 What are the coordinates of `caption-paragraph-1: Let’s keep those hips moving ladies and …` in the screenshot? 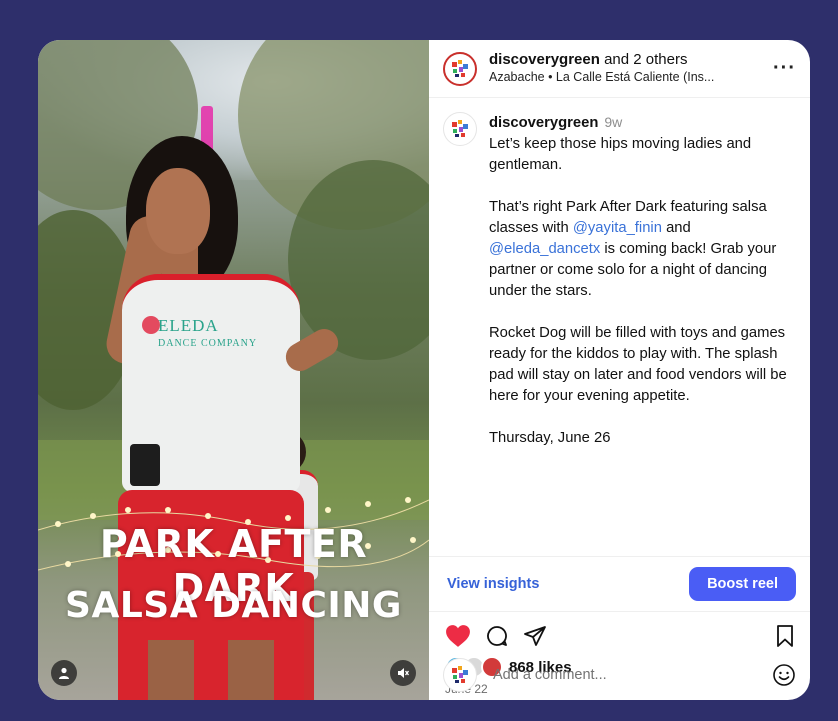 It's located at (620, 154).